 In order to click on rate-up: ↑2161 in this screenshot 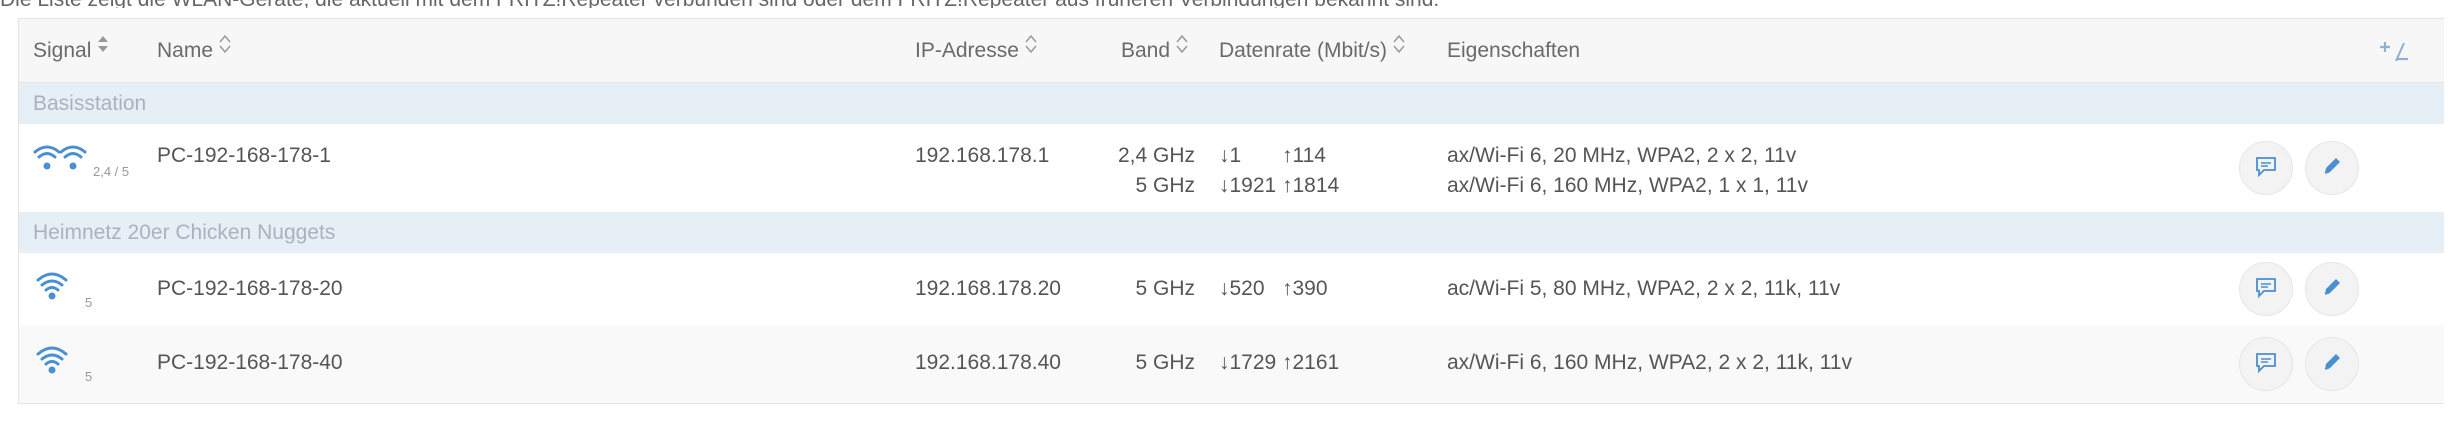, I will do `click(1311, 362)`.